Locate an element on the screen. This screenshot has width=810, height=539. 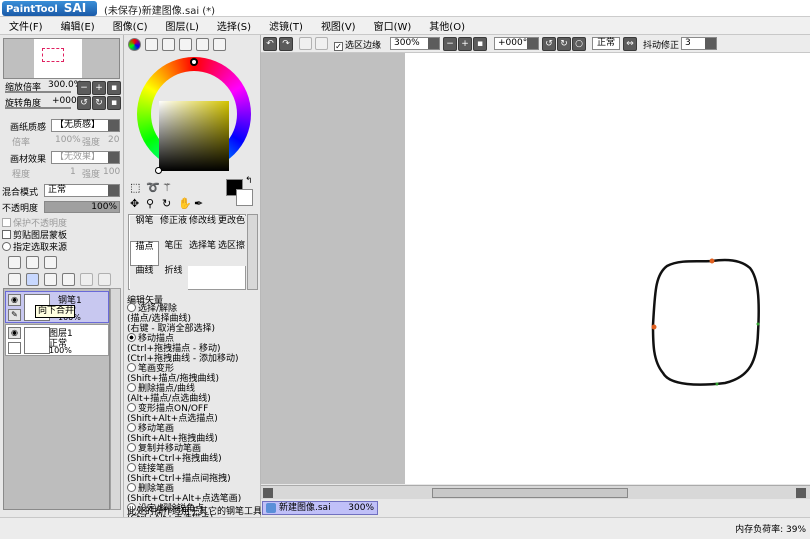
scratchpad-tab-icon is located at coordinates (219, 44).